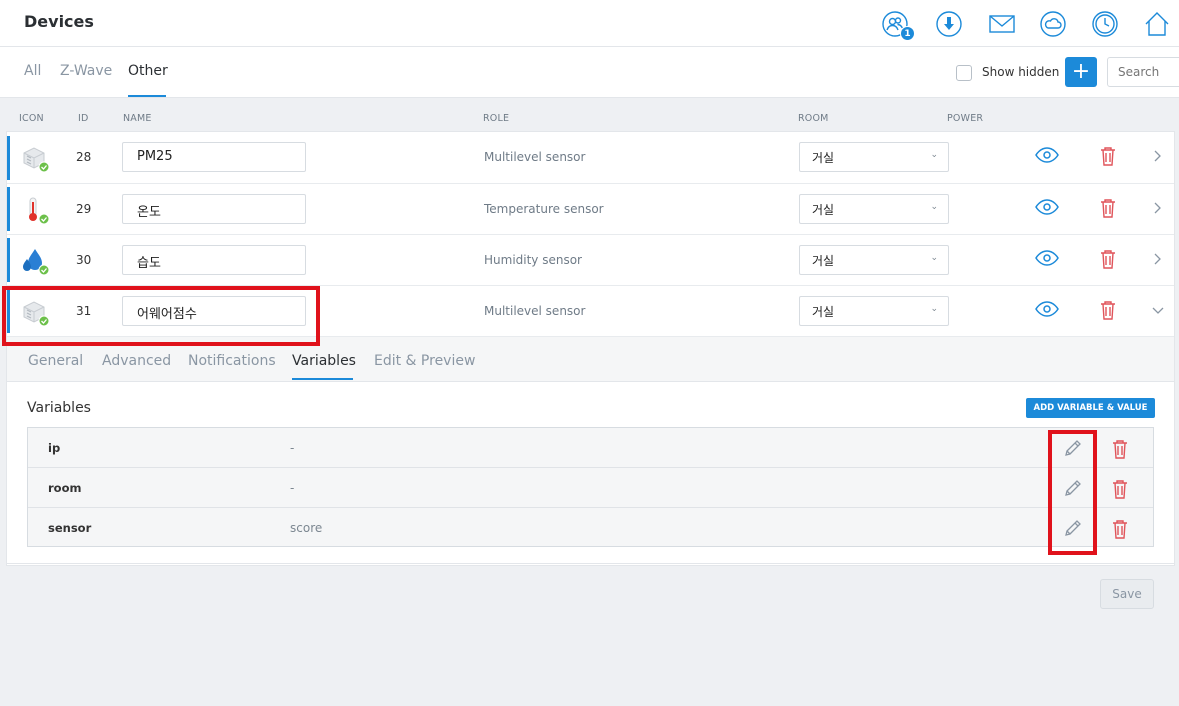  I want to click on save-button: Save, so click(1127, 594).